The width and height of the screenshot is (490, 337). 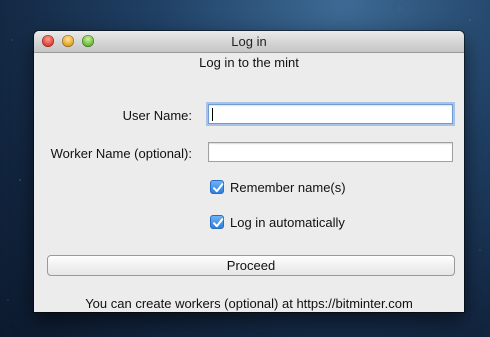 I want to click on proceed-button: Proceed, so click(x=251, y=265).